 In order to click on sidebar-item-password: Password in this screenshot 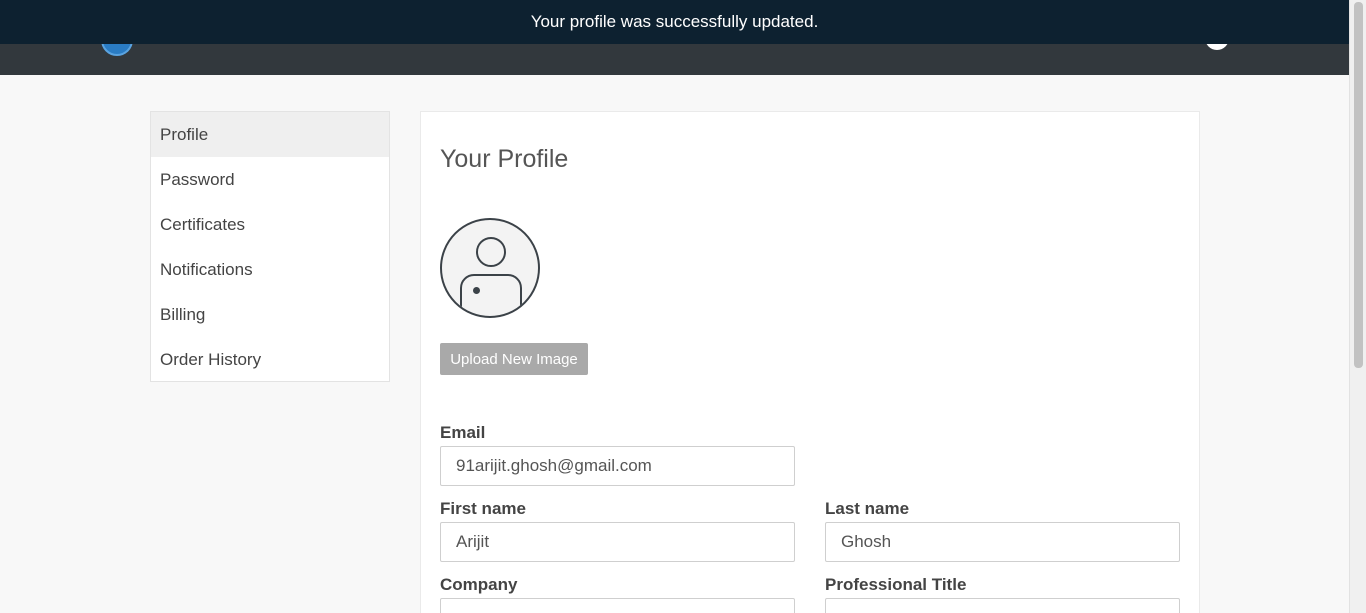, I will do `click(270, 179)`.